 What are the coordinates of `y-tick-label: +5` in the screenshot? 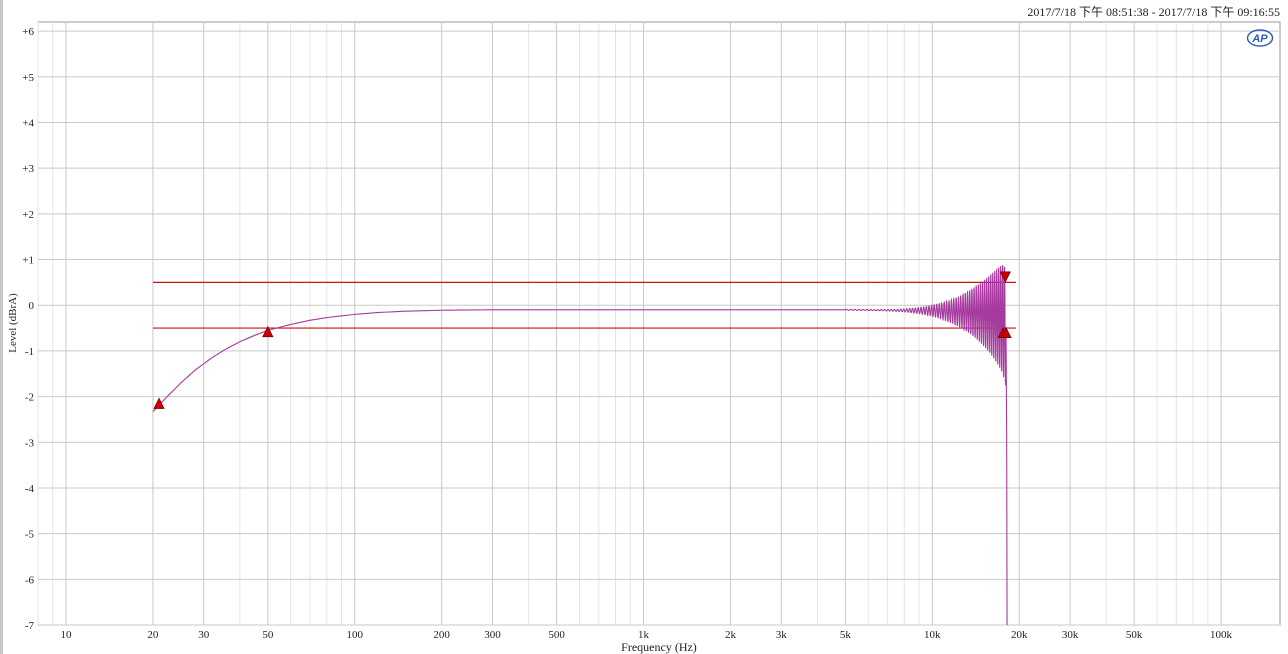 It's located at (28, 78).